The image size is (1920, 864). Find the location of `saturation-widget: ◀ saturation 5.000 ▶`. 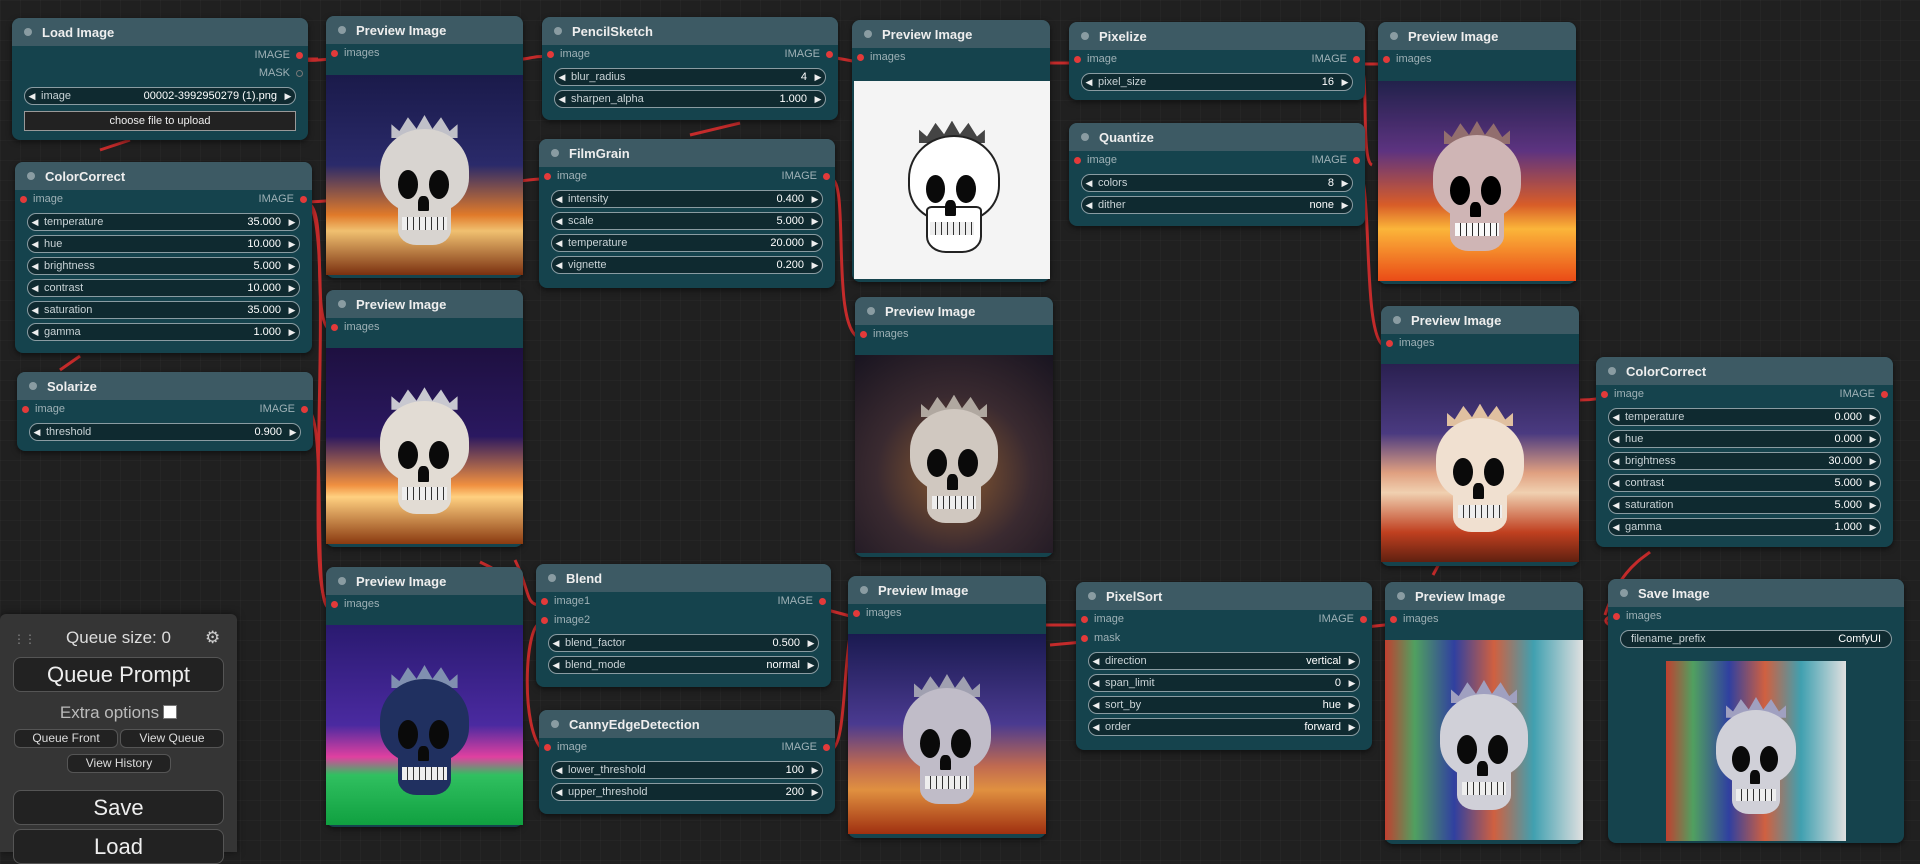

saturation-widget: ◀ saturation 5.000 ▶ is located at coordinates (1744, 505).